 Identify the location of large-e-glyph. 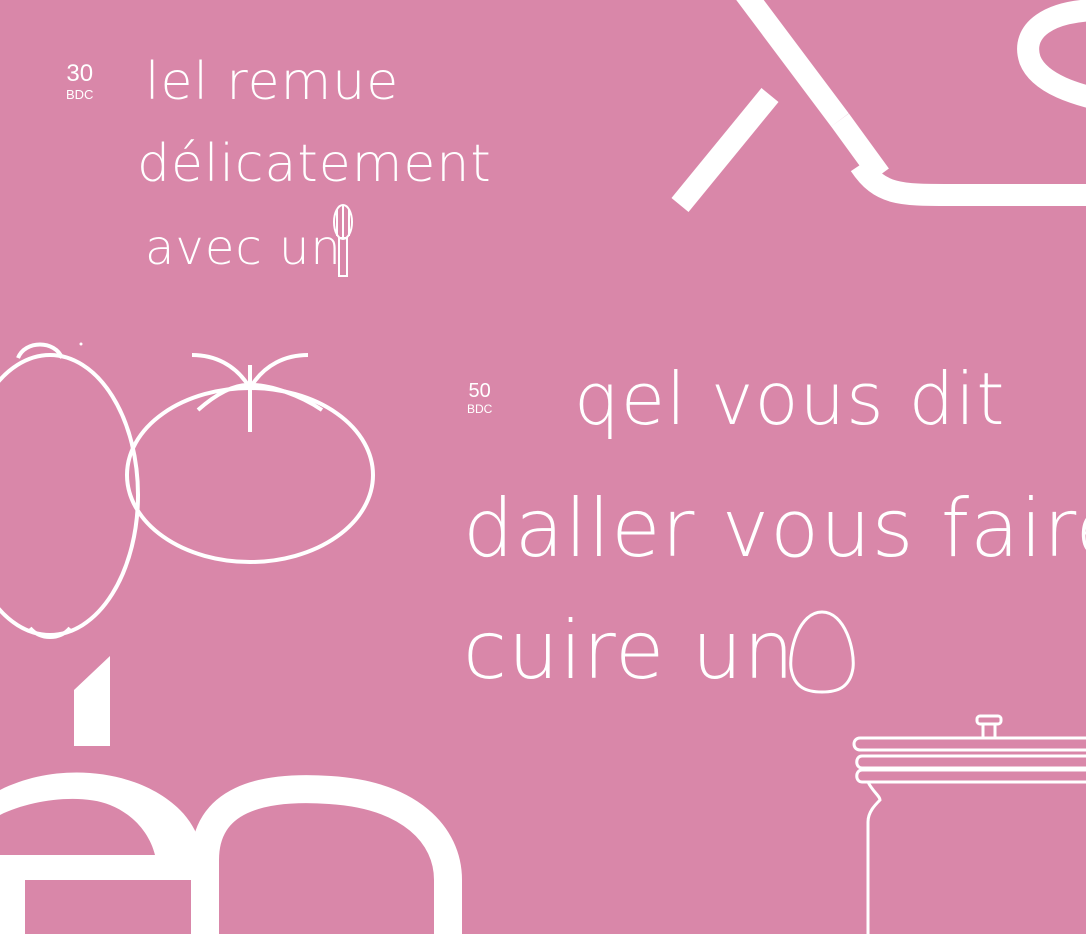
(102, 795).